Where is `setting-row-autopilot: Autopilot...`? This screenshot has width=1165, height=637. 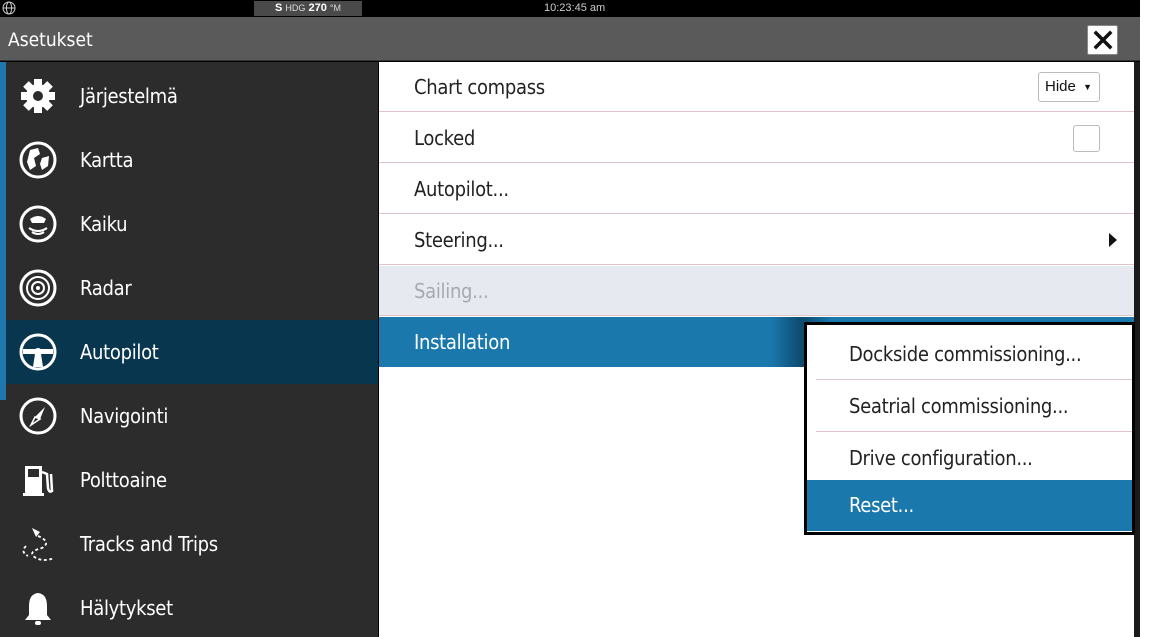
setting-row-autopilot: Autopilot... is located at coordinates (756, 189).